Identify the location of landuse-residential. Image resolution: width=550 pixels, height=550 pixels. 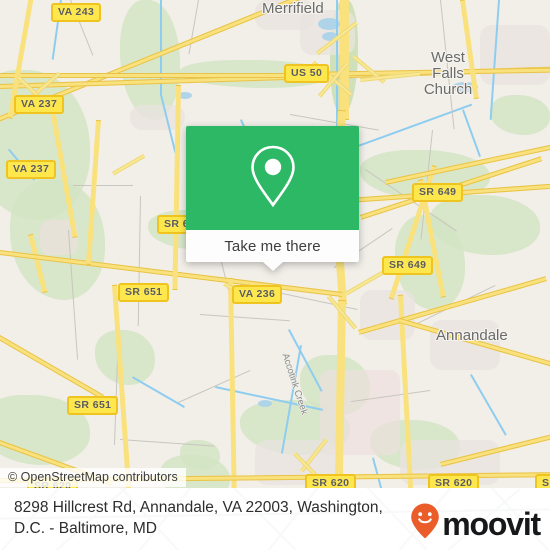
(360, 412).